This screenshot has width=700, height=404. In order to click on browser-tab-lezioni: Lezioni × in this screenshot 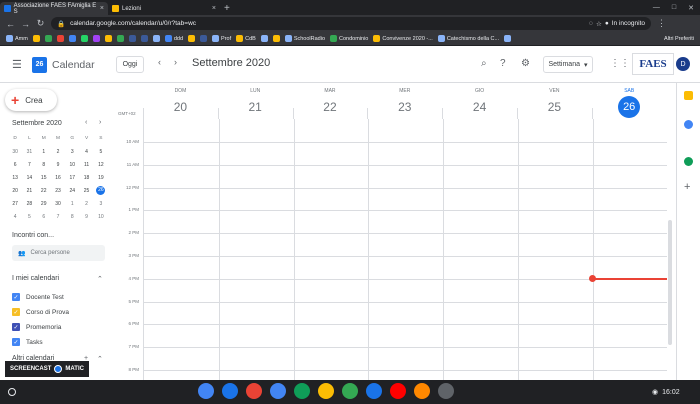, I will do `click(164, 8)`.